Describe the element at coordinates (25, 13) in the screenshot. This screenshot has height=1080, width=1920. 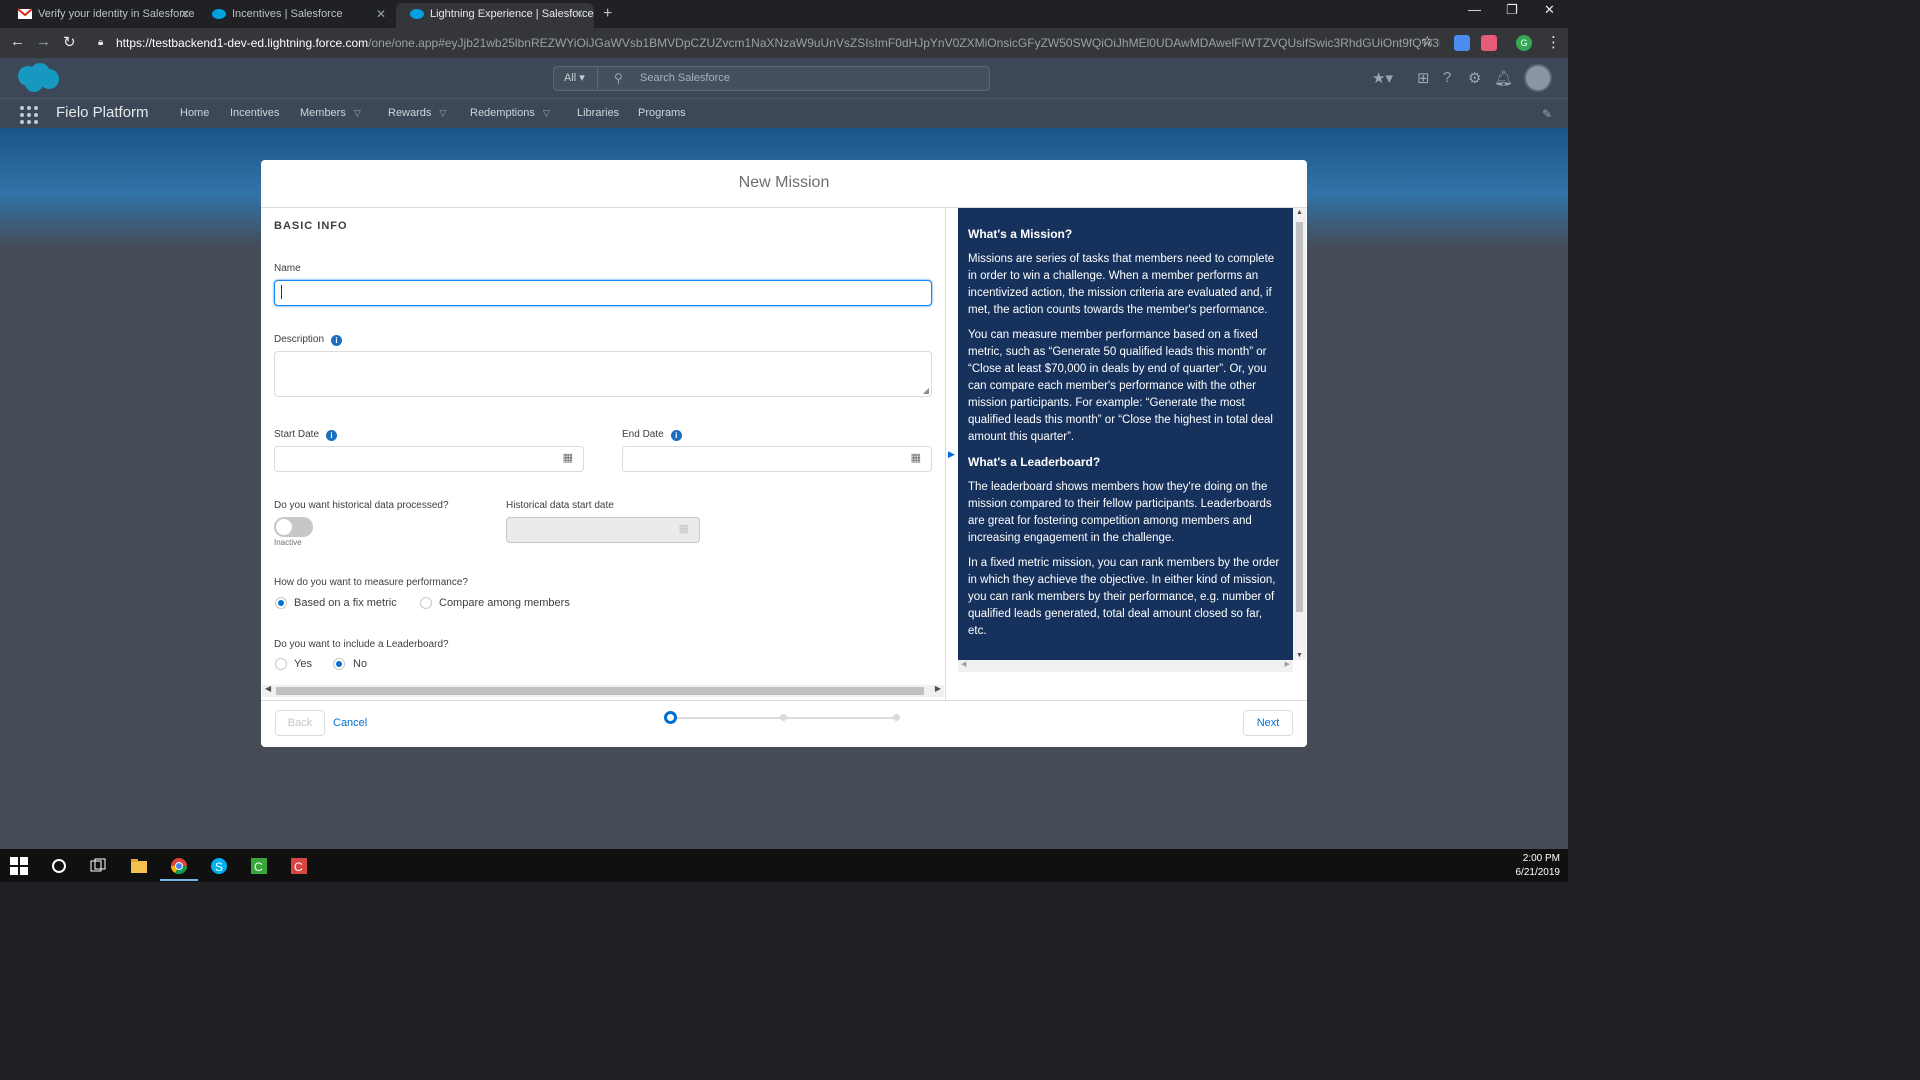
I see `gmail-icon` at that location.